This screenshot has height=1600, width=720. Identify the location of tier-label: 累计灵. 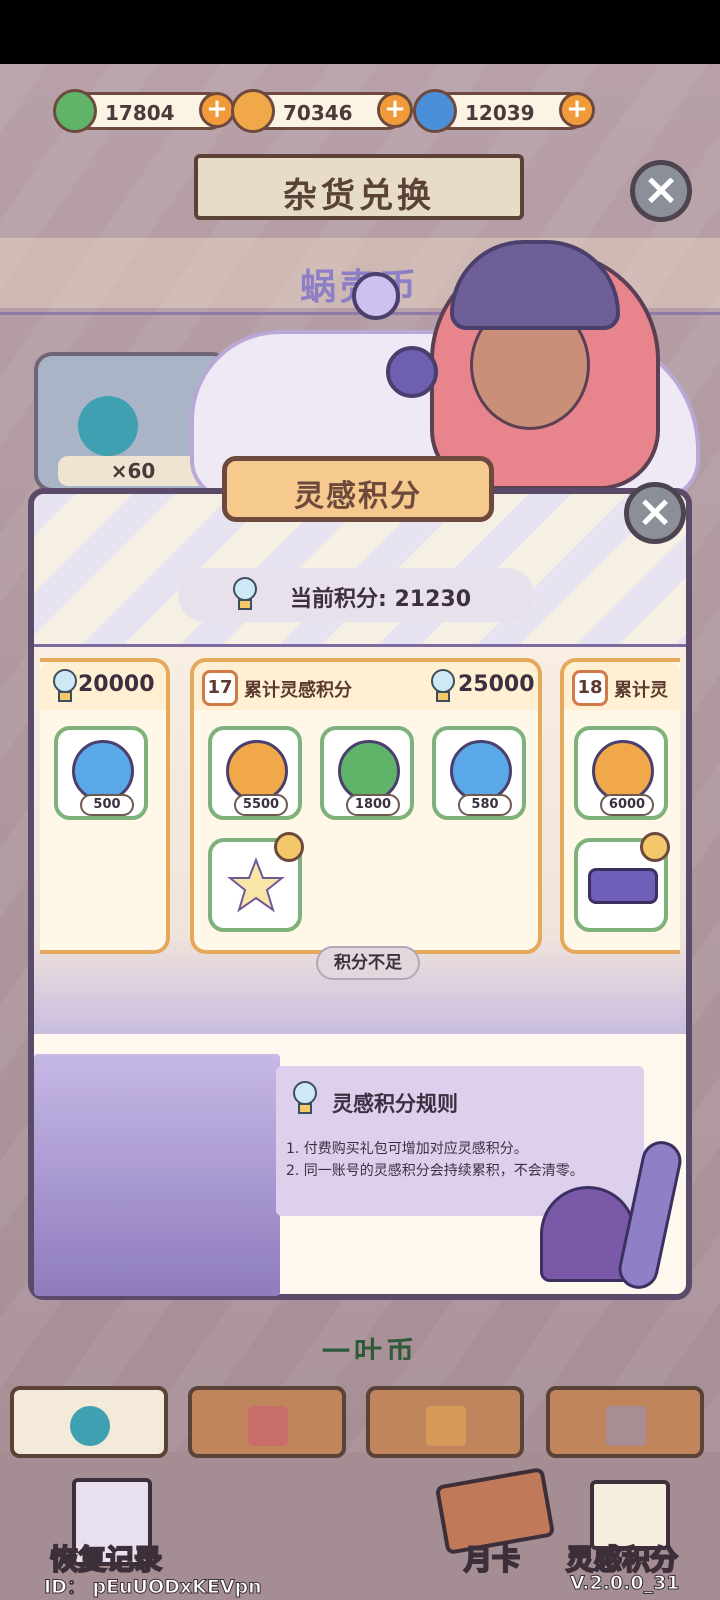
(641, 690).